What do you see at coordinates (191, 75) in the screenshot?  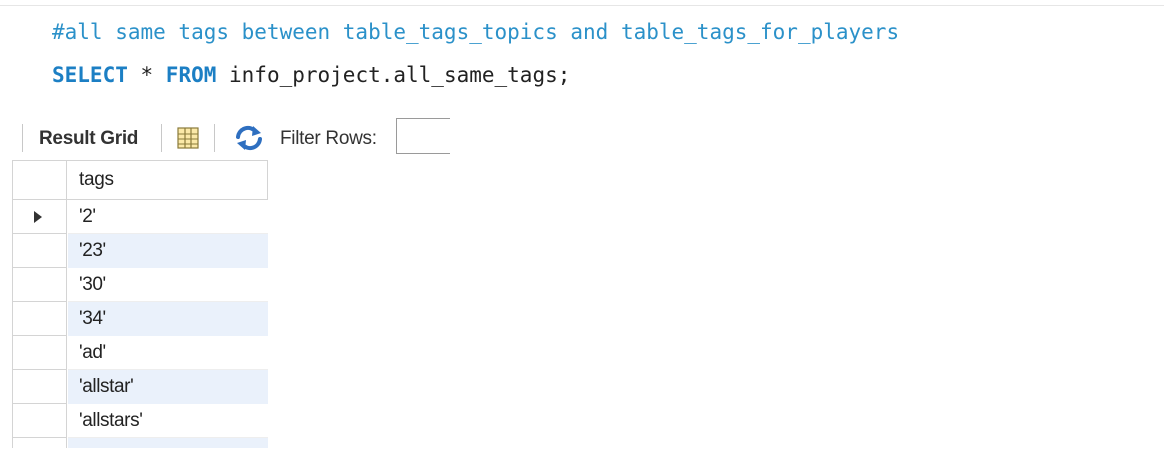 I see `from-keyword: FROM` at bounding box center [191, 75].